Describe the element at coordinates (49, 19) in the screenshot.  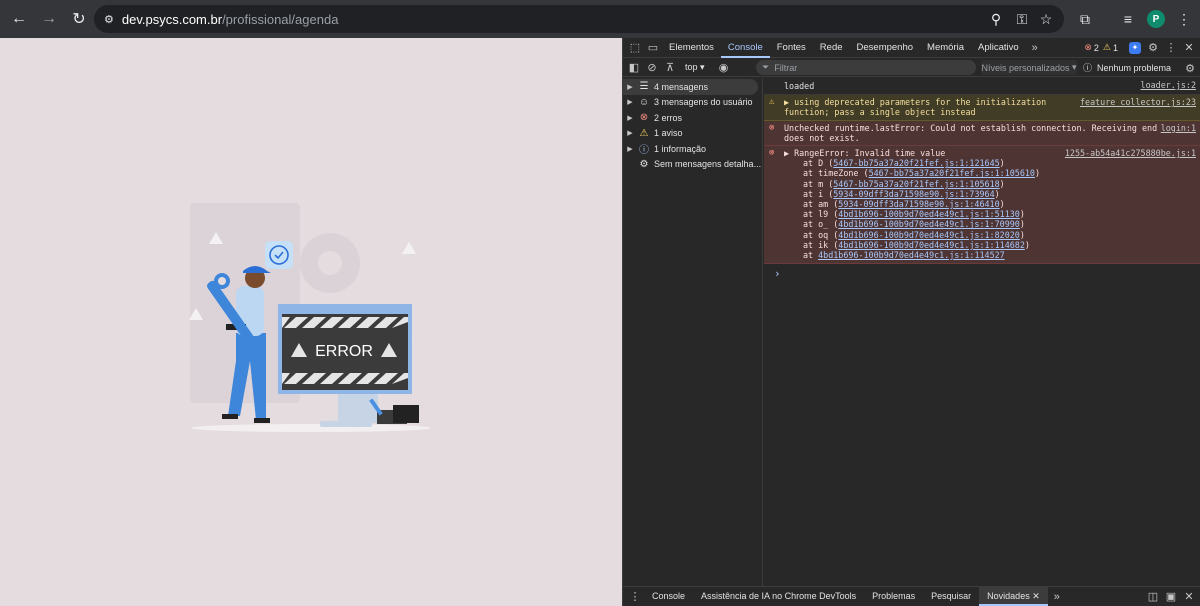
I see `forward-icon: →` at that location.